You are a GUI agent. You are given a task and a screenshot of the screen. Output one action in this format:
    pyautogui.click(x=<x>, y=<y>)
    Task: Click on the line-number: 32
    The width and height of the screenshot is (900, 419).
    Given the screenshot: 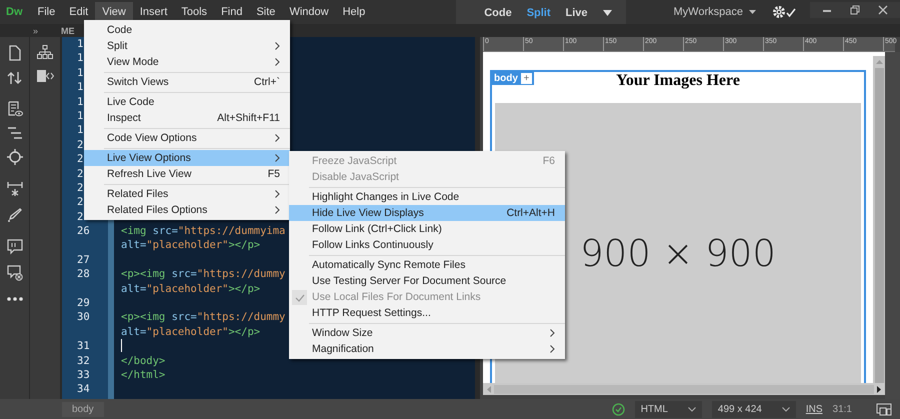 What is the action you would take?
    pyautogui.click(x=83, y=361)
    